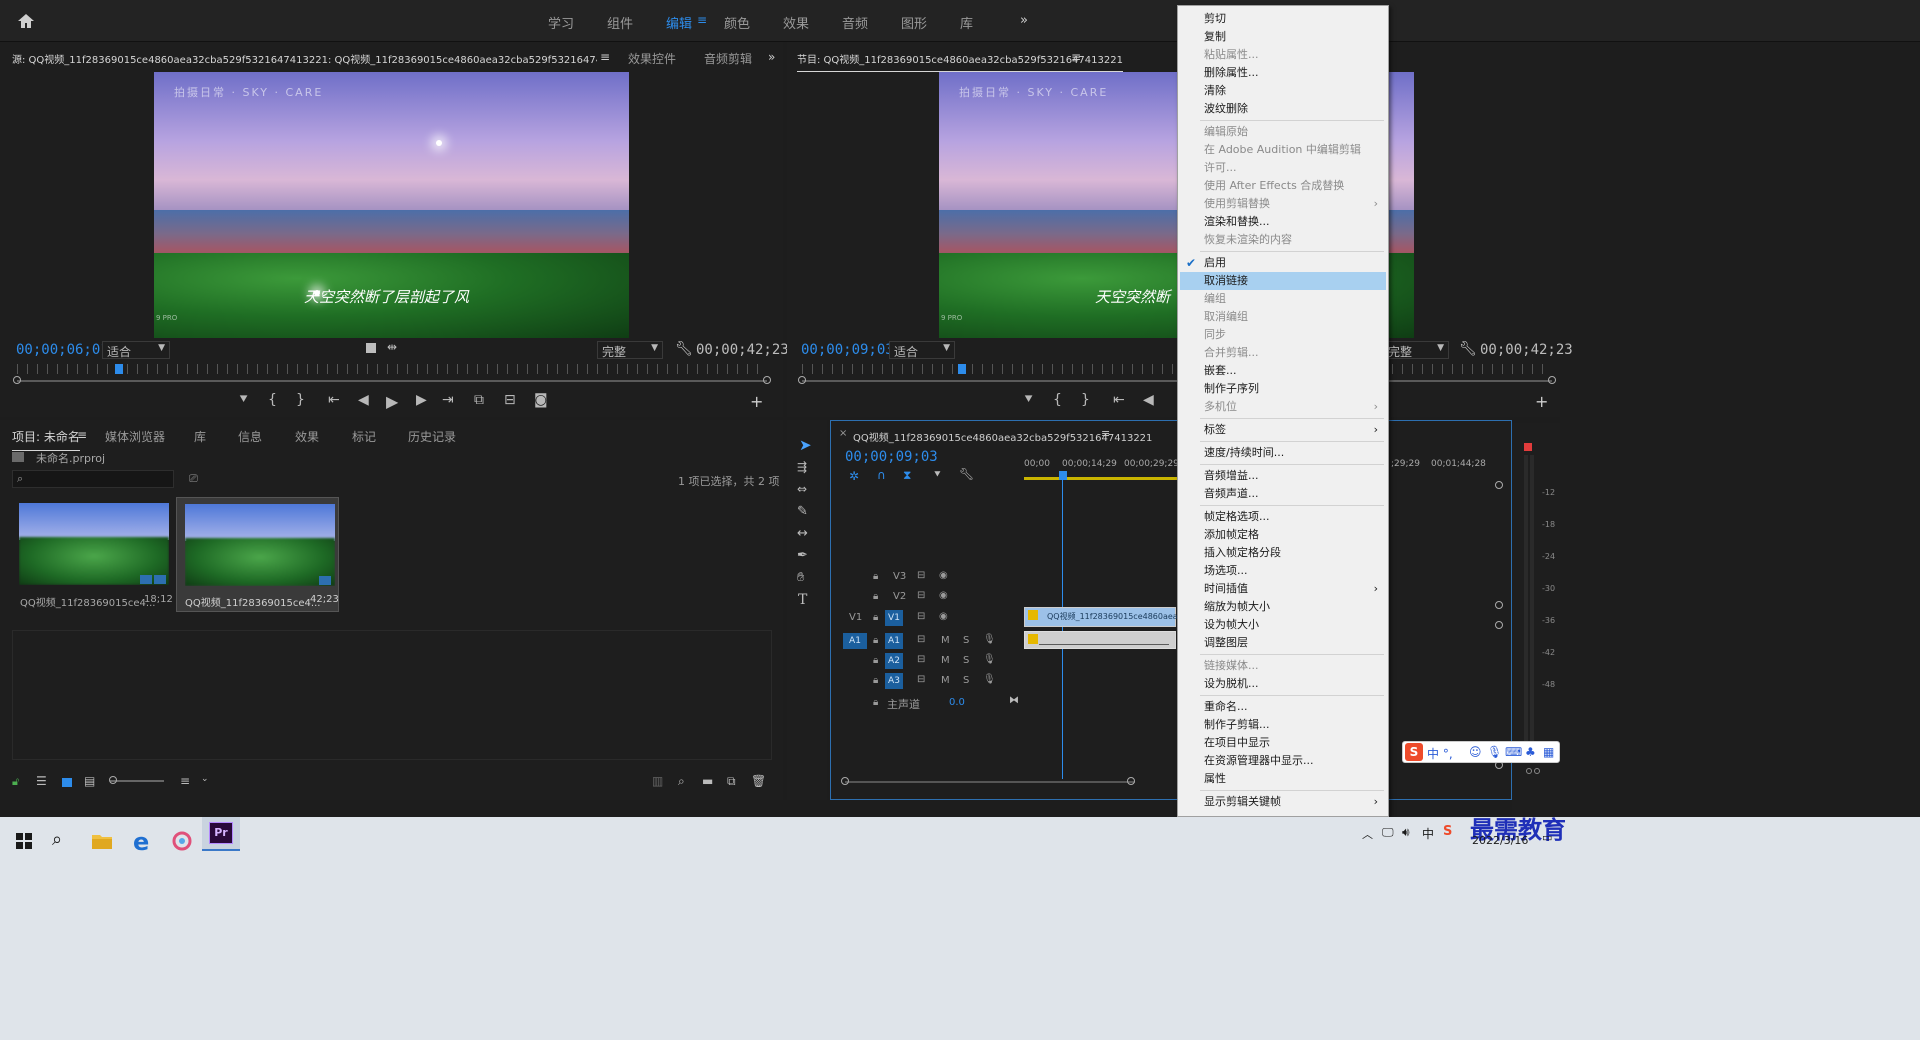 The image size is (1920, 1040). What do you see at coordinates (845, 781) in the screenshot?
I see `zoom-start-handle` at bounding box center [845, 781].